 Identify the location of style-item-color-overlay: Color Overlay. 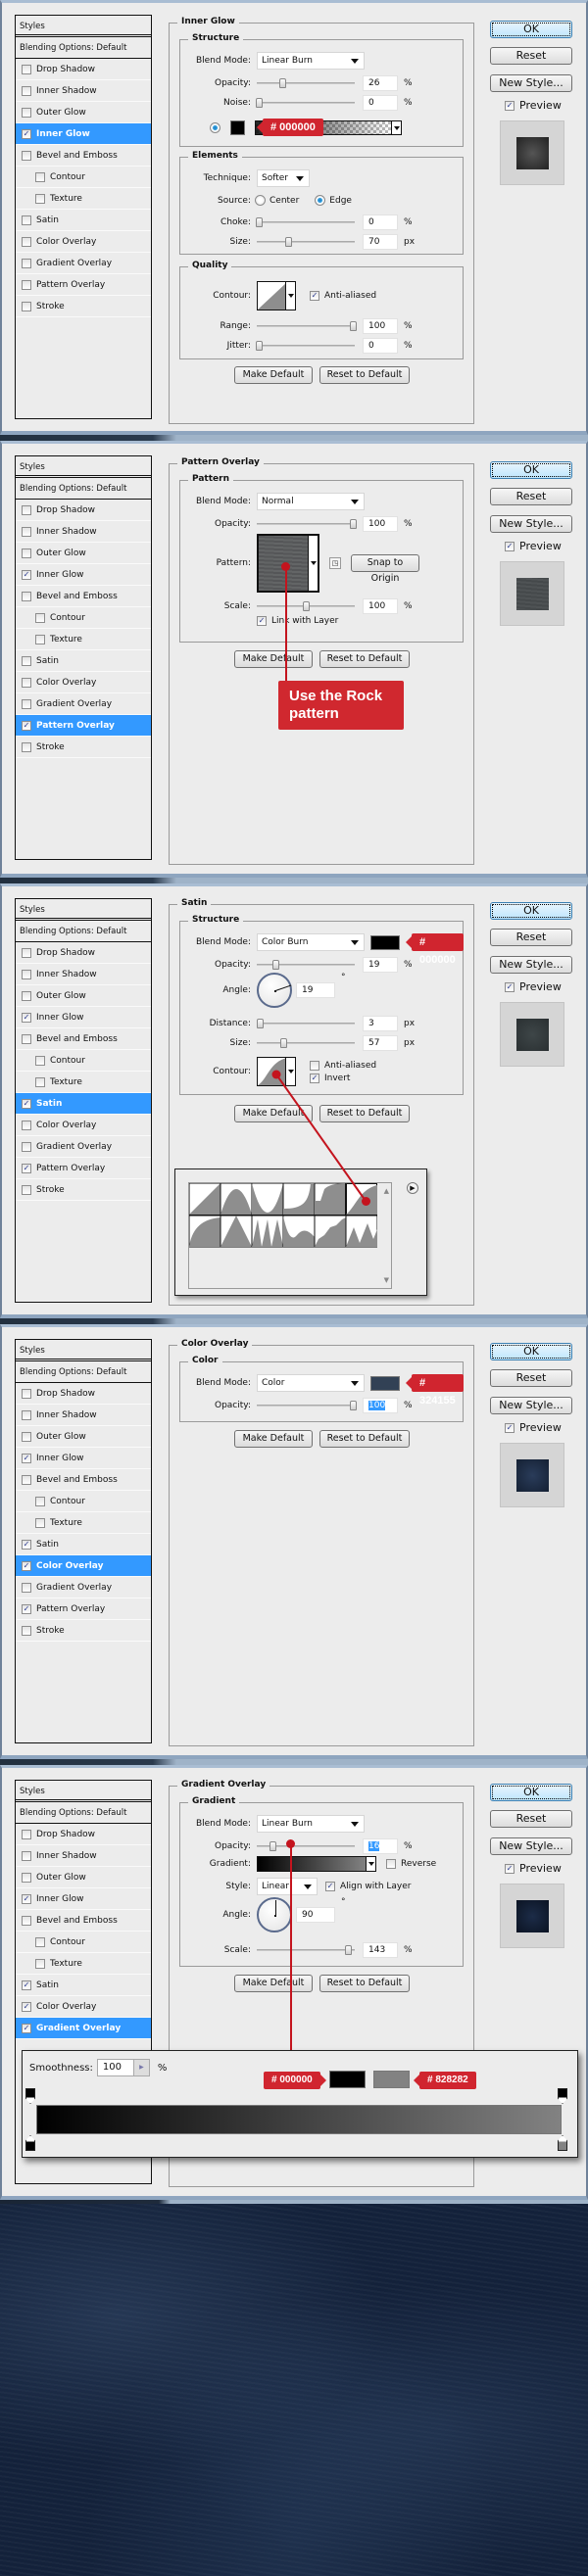
(83, 242).